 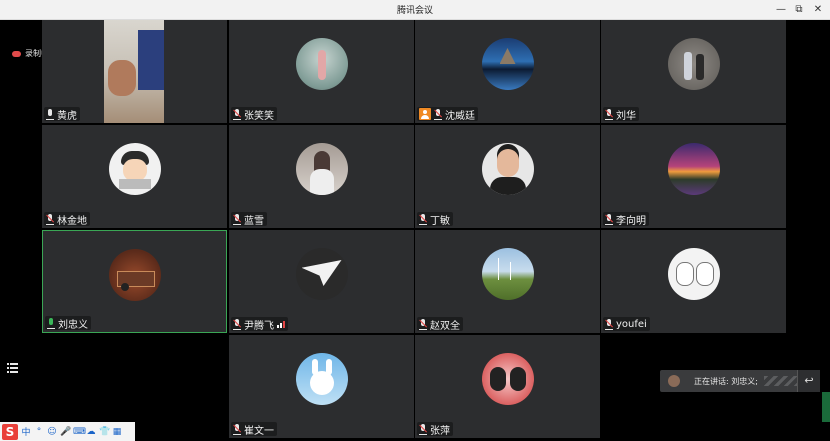 What do you see at coordinates (626, 116) in the screenshot?
I see `participant-name: 刘华` at bounding box center [626, 116].